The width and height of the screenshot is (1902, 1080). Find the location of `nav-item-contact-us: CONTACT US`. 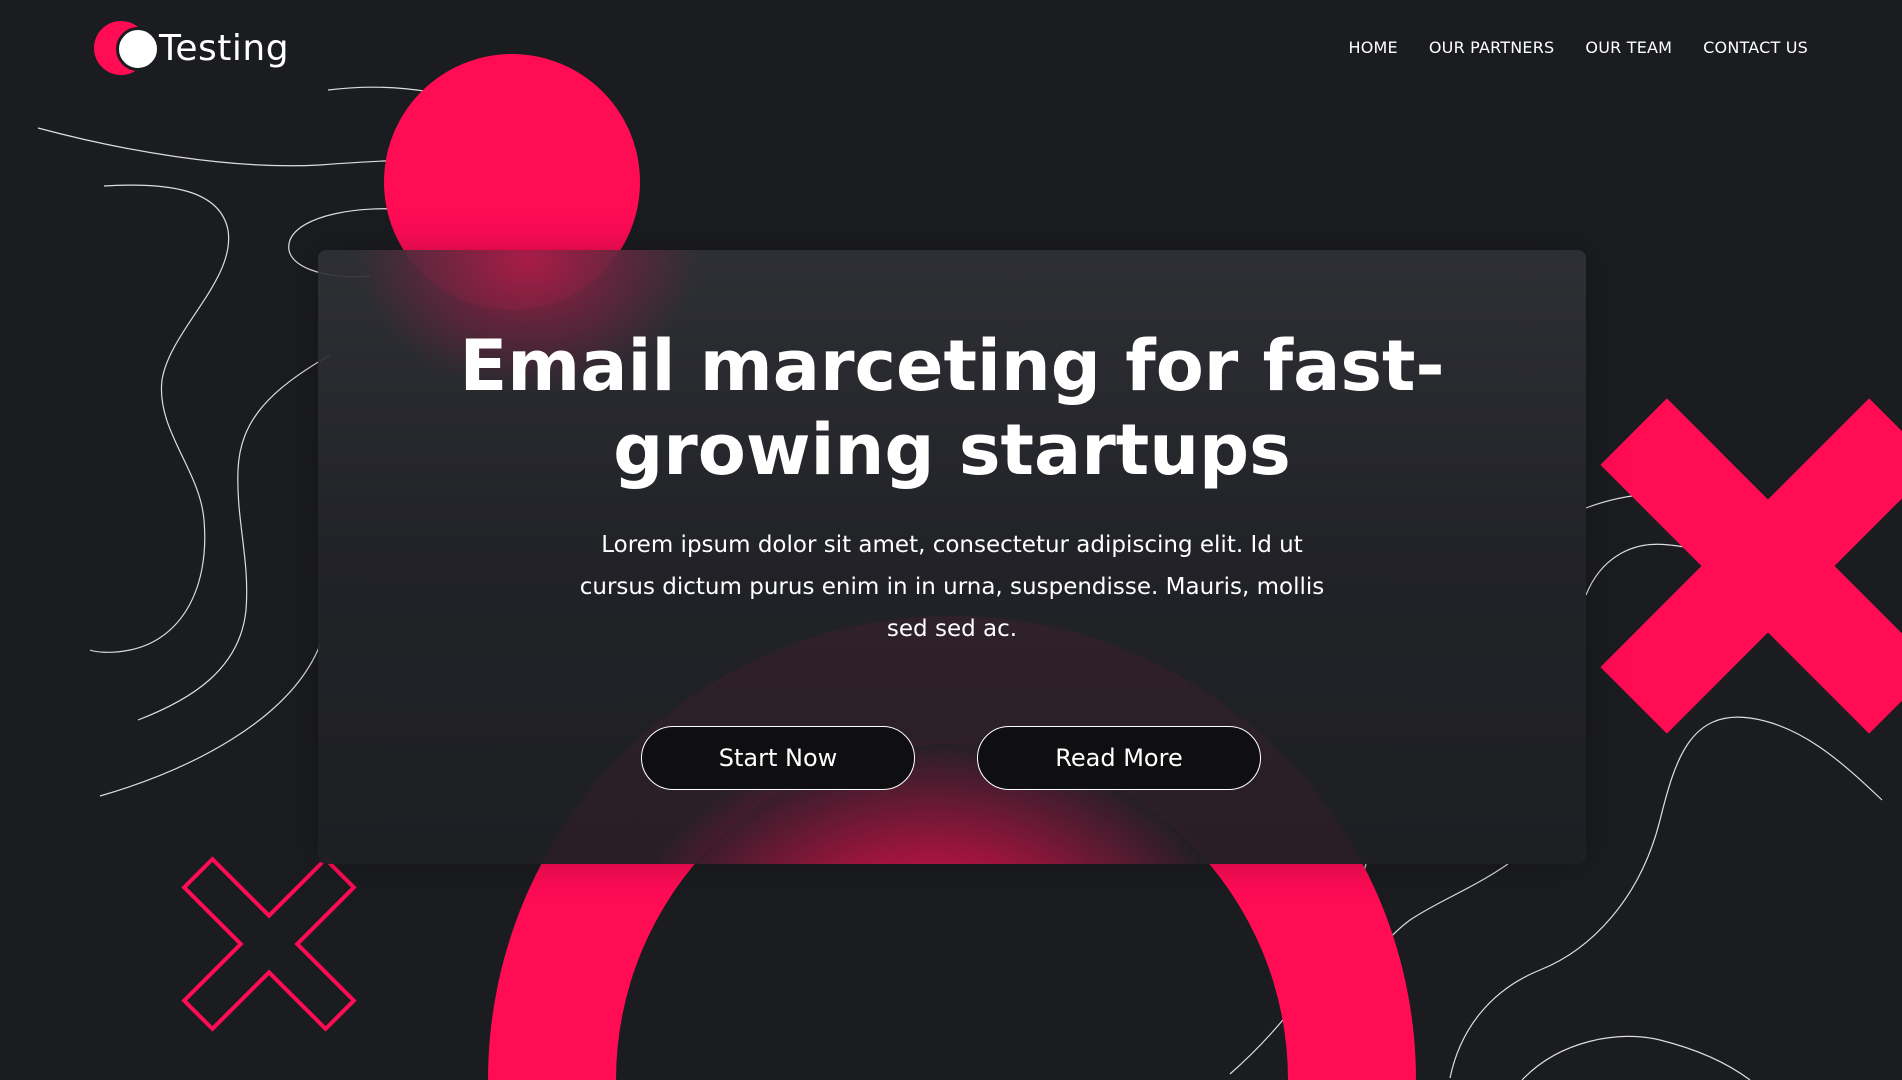

nav-item-contact-us: CONTACT US is located at coordinates (1755, 47).